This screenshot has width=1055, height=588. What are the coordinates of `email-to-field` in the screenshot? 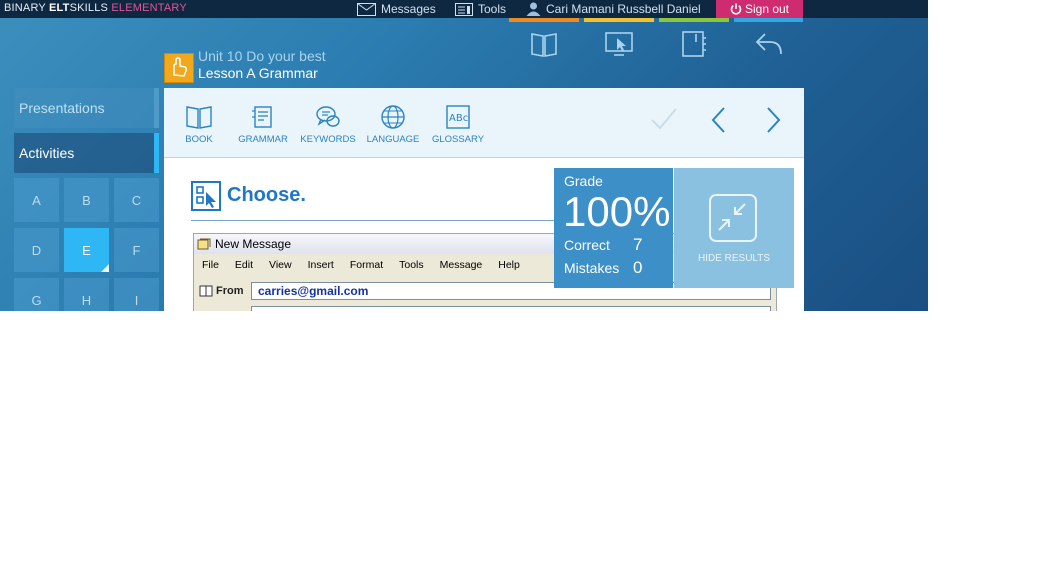 It's located at (511, 308).